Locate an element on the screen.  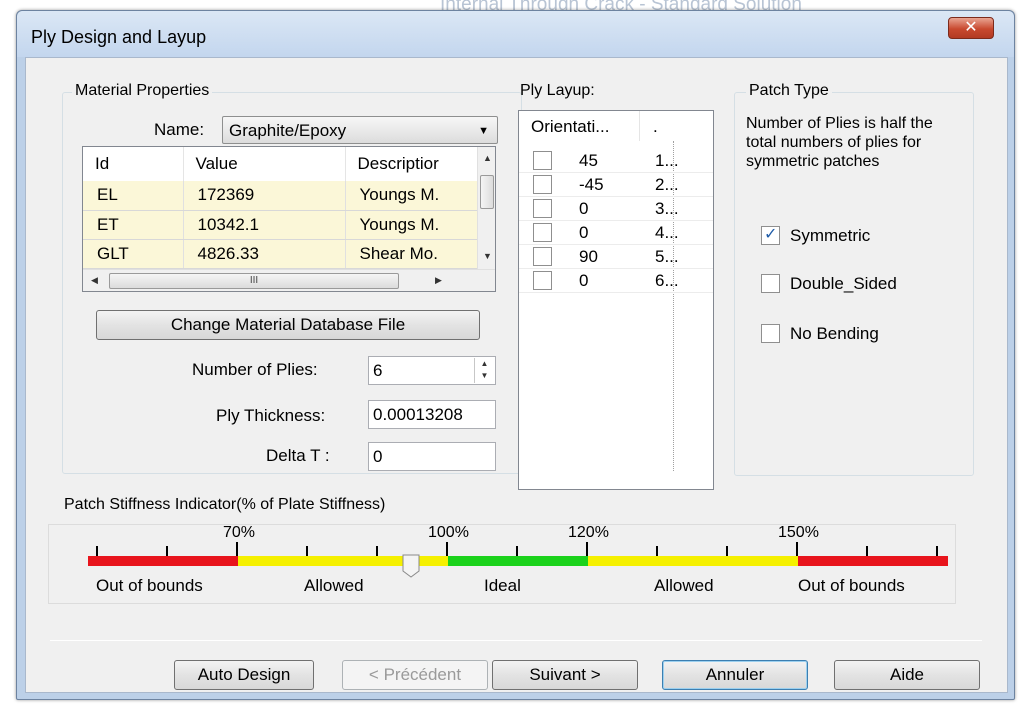
material-name-combobox: Graphite/Epoxy ▼ is located at coordinates (360, 130).